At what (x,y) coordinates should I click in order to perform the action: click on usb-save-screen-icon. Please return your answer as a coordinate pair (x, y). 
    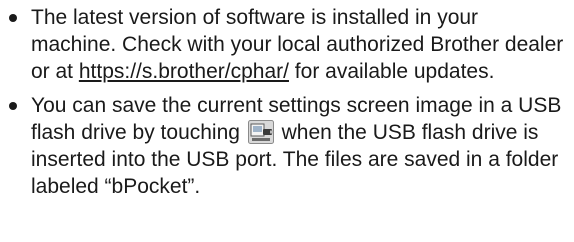
    Looking at the image, I should click on (260, 132).